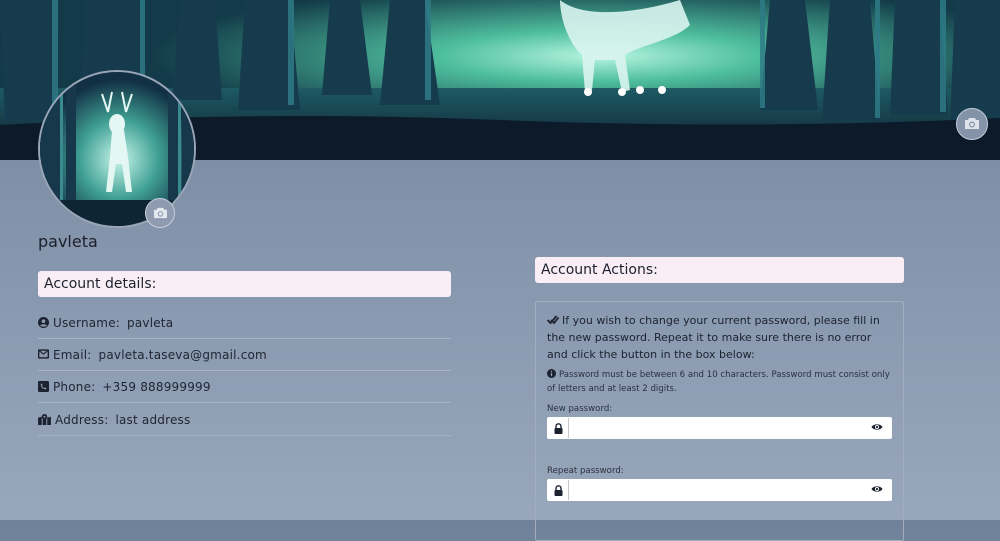 The width and height of the screenshot is (1000, 541). I want to click on detail-label: Phone:, so click(74, 386).